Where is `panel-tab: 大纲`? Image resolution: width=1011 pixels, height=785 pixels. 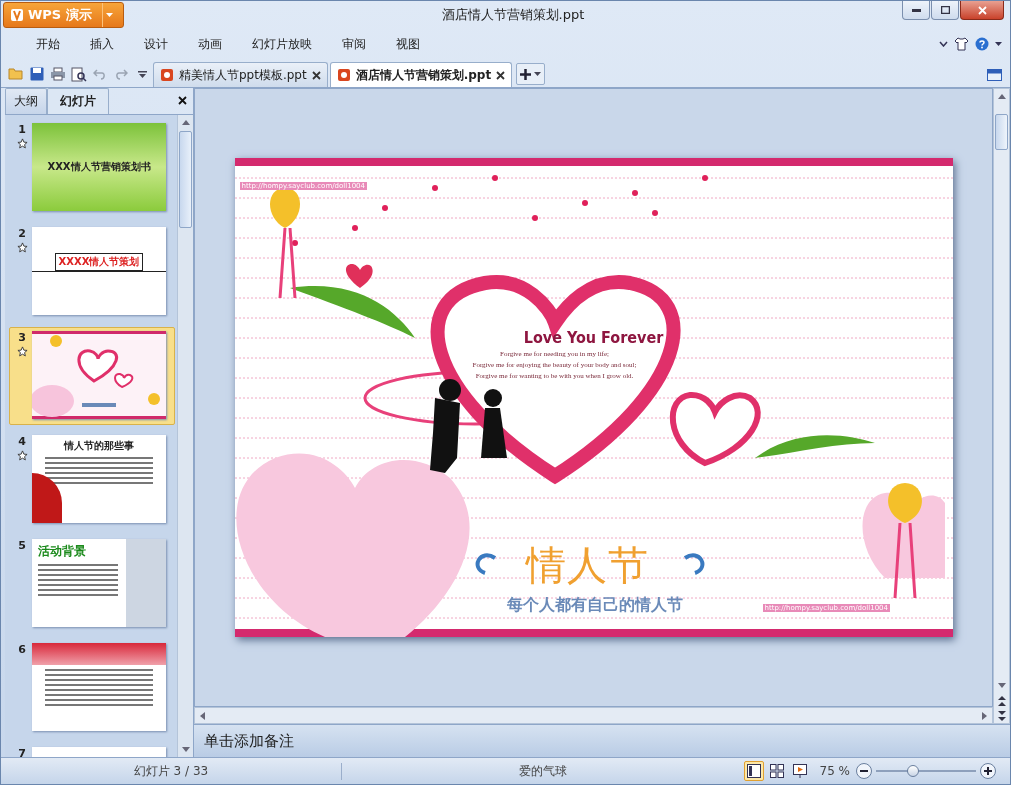
panel-tab: 大纲 is located at coordinates (26, 101).